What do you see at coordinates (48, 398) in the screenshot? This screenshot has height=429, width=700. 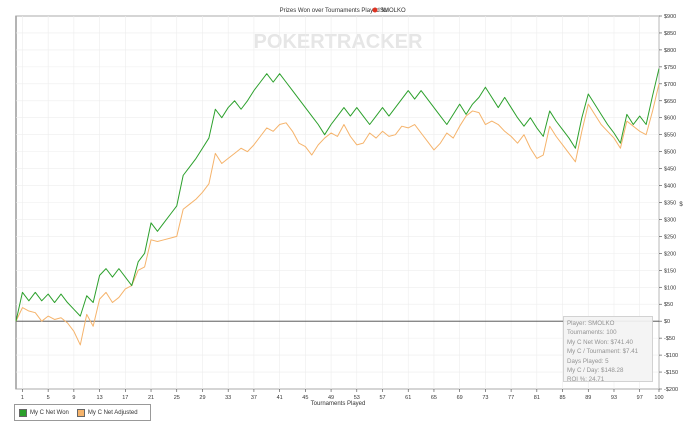 I see `x-tick-label: 5` at bounding box center [48, 398].